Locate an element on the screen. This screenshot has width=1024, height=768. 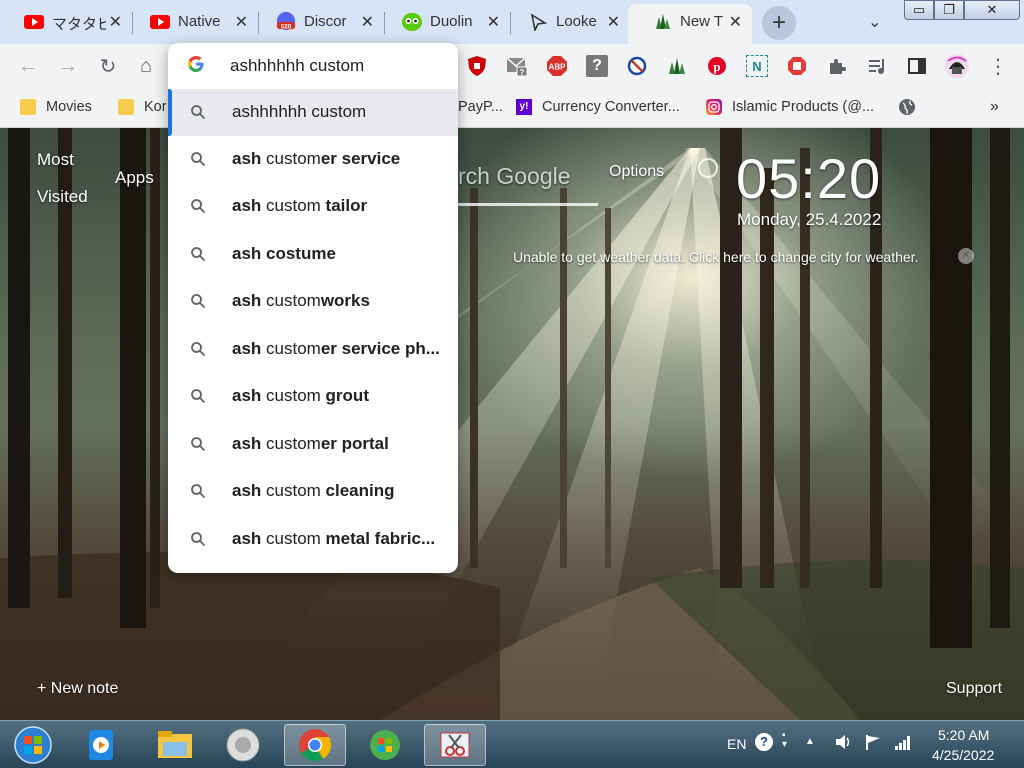
yahoo-icon: y! is located at coordinates (524, 107).